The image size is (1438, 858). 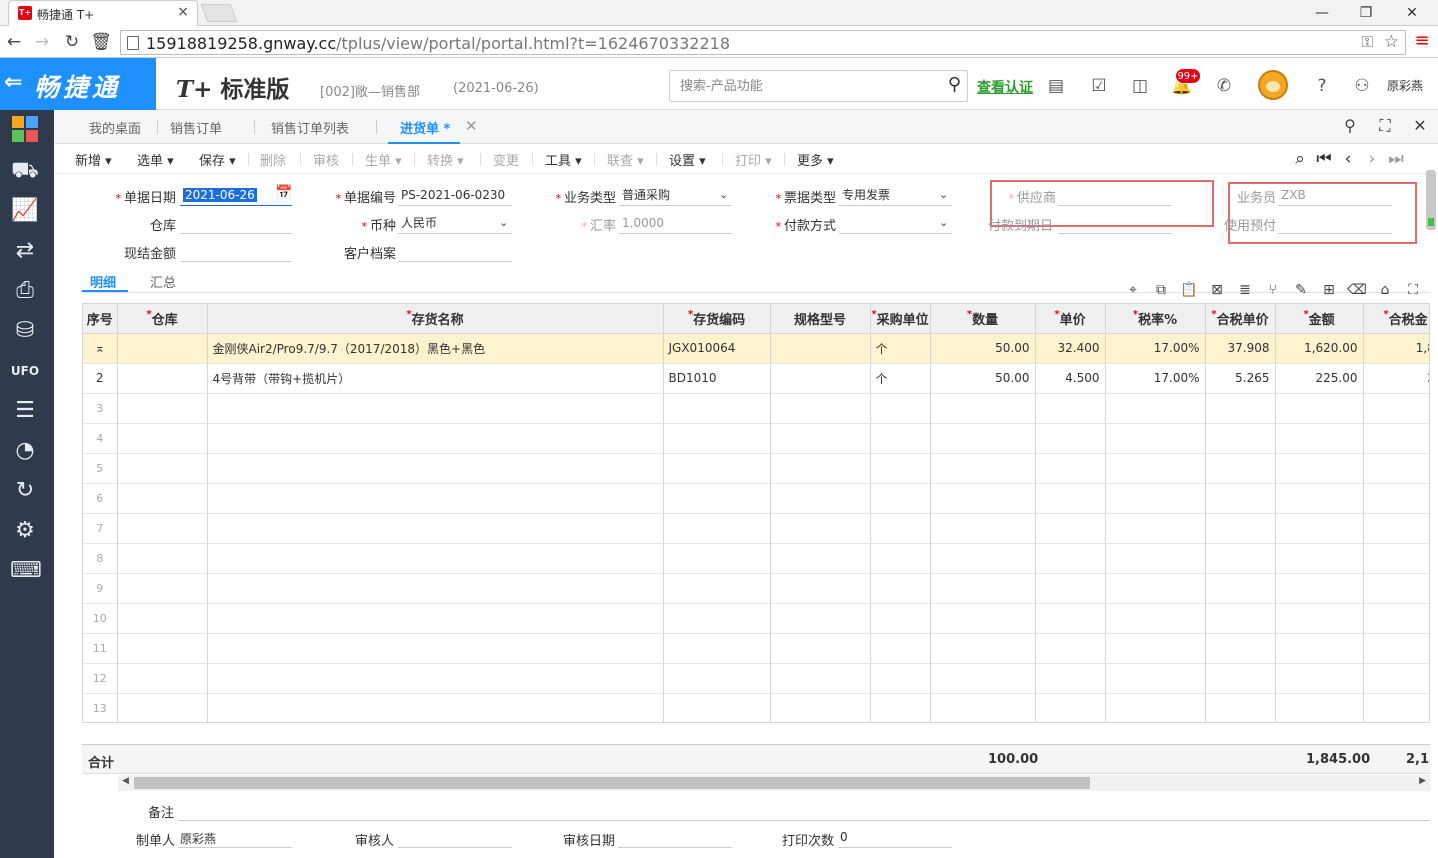 I want to click on table-cell: 5.265, so click(x=1240, y=378).